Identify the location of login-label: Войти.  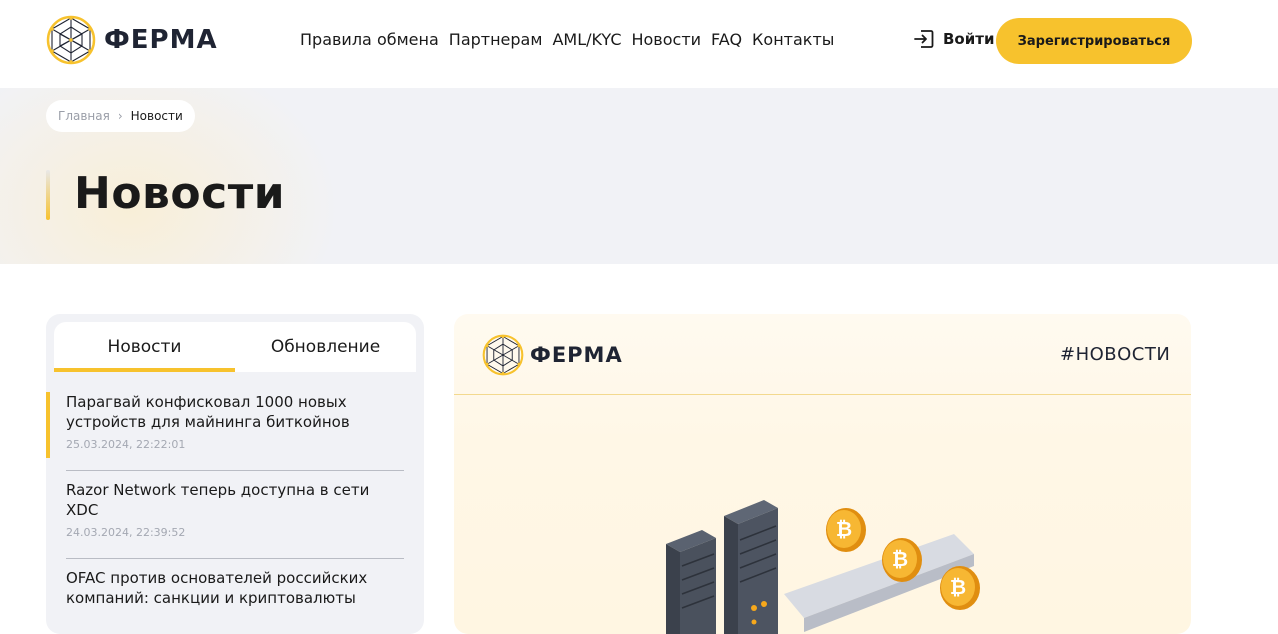
(969, 39).